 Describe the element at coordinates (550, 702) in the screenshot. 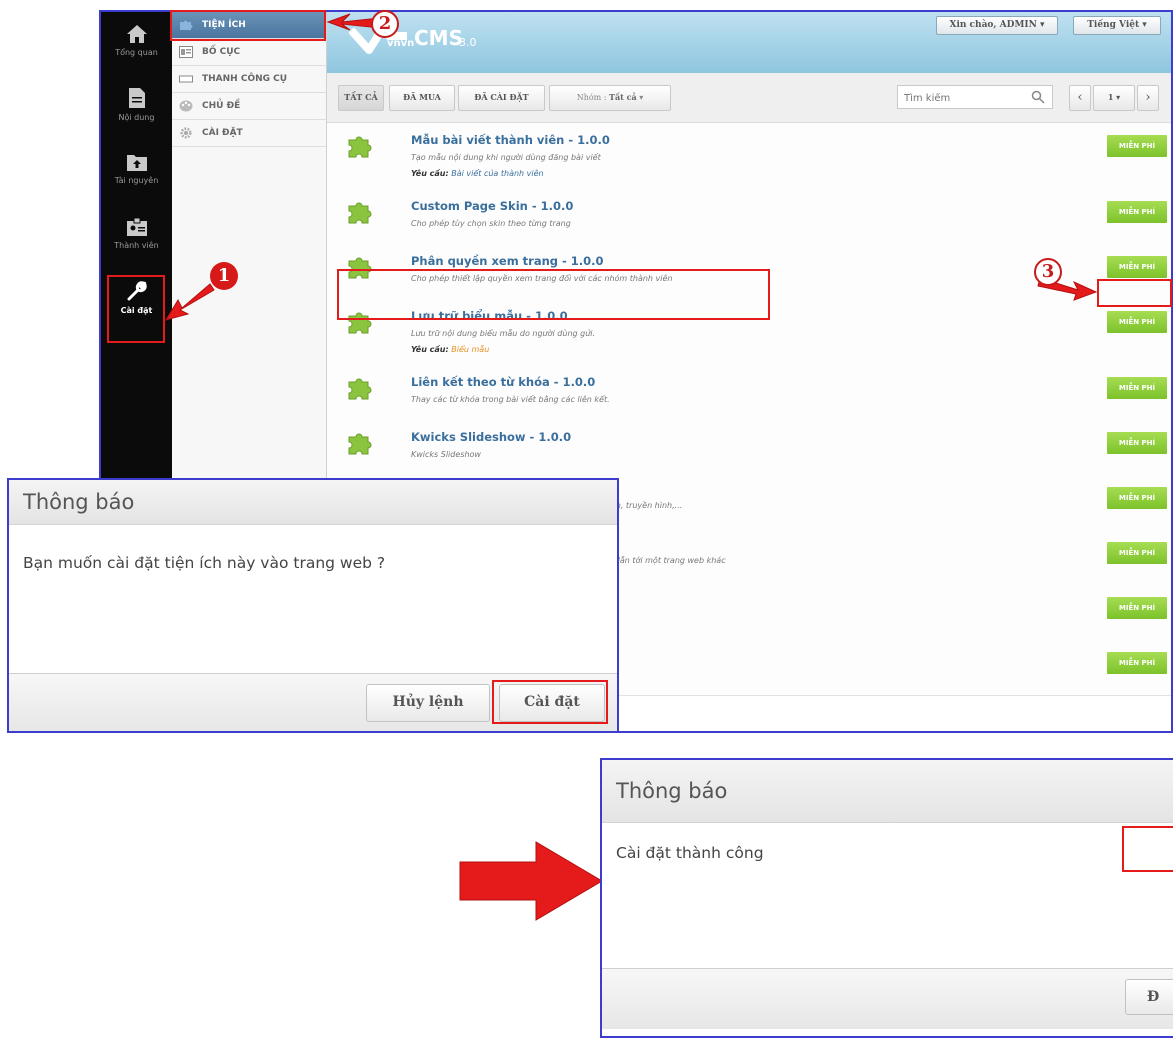

I see `highlight-install-button` at that location.